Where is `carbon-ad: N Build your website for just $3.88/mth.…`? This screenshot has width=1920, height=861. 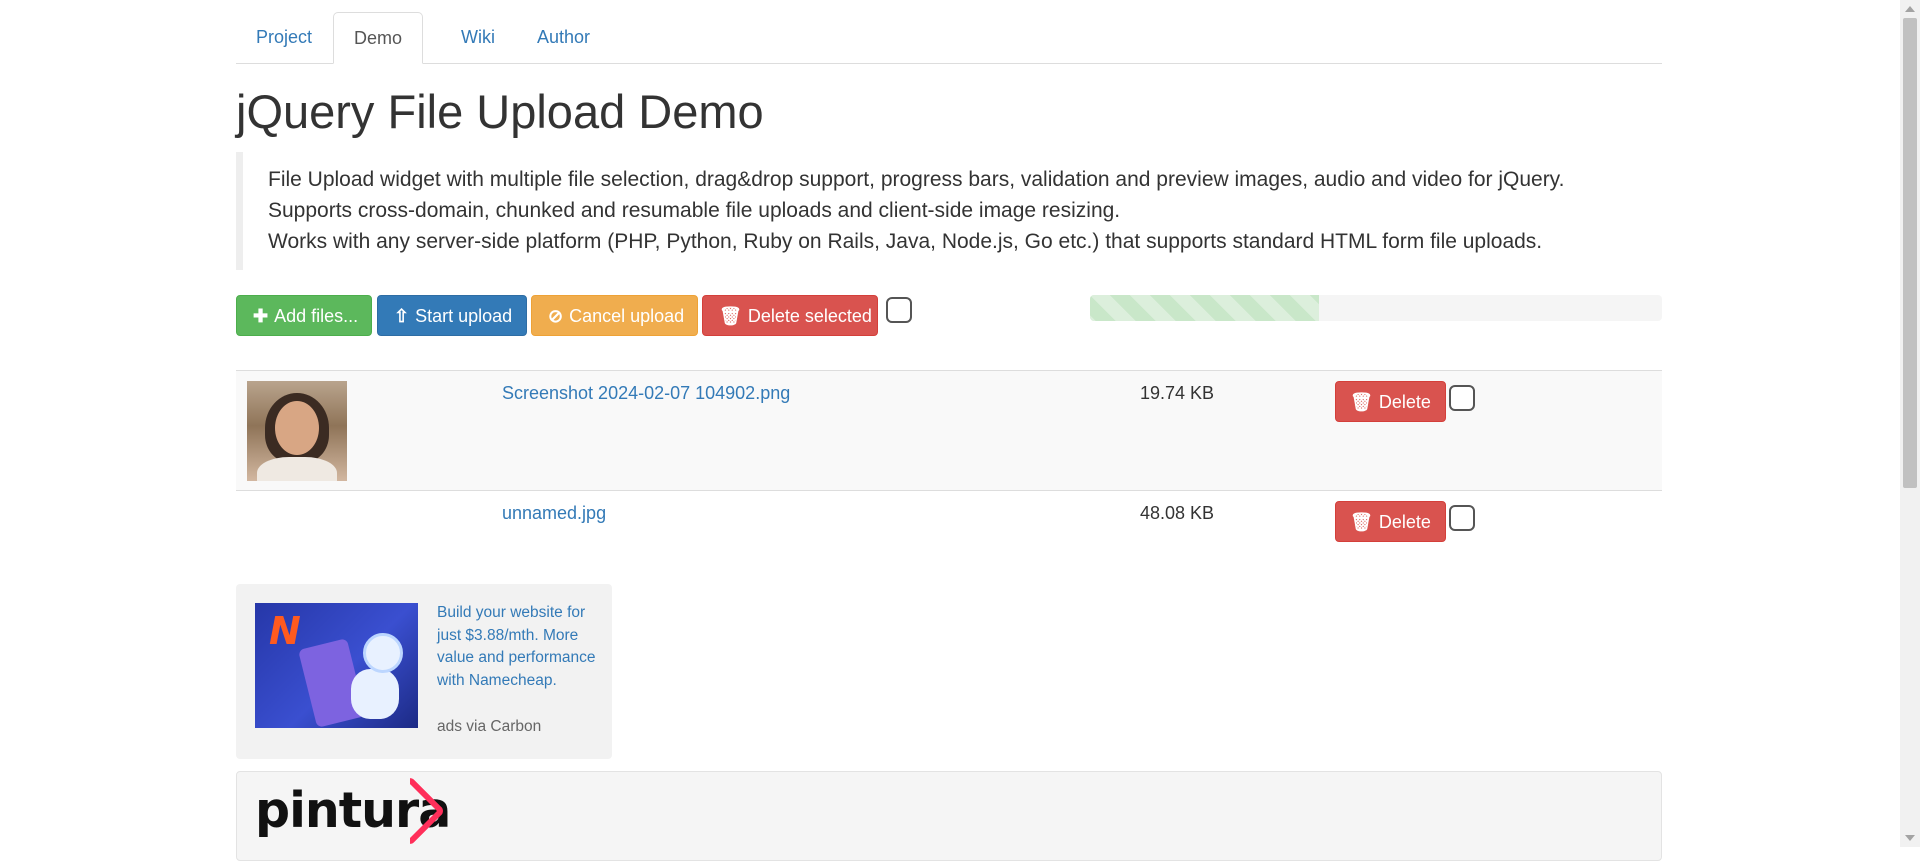
carbon-ad: N Build your website for just $3.88/mth.… is located at coordinates (424, 671).